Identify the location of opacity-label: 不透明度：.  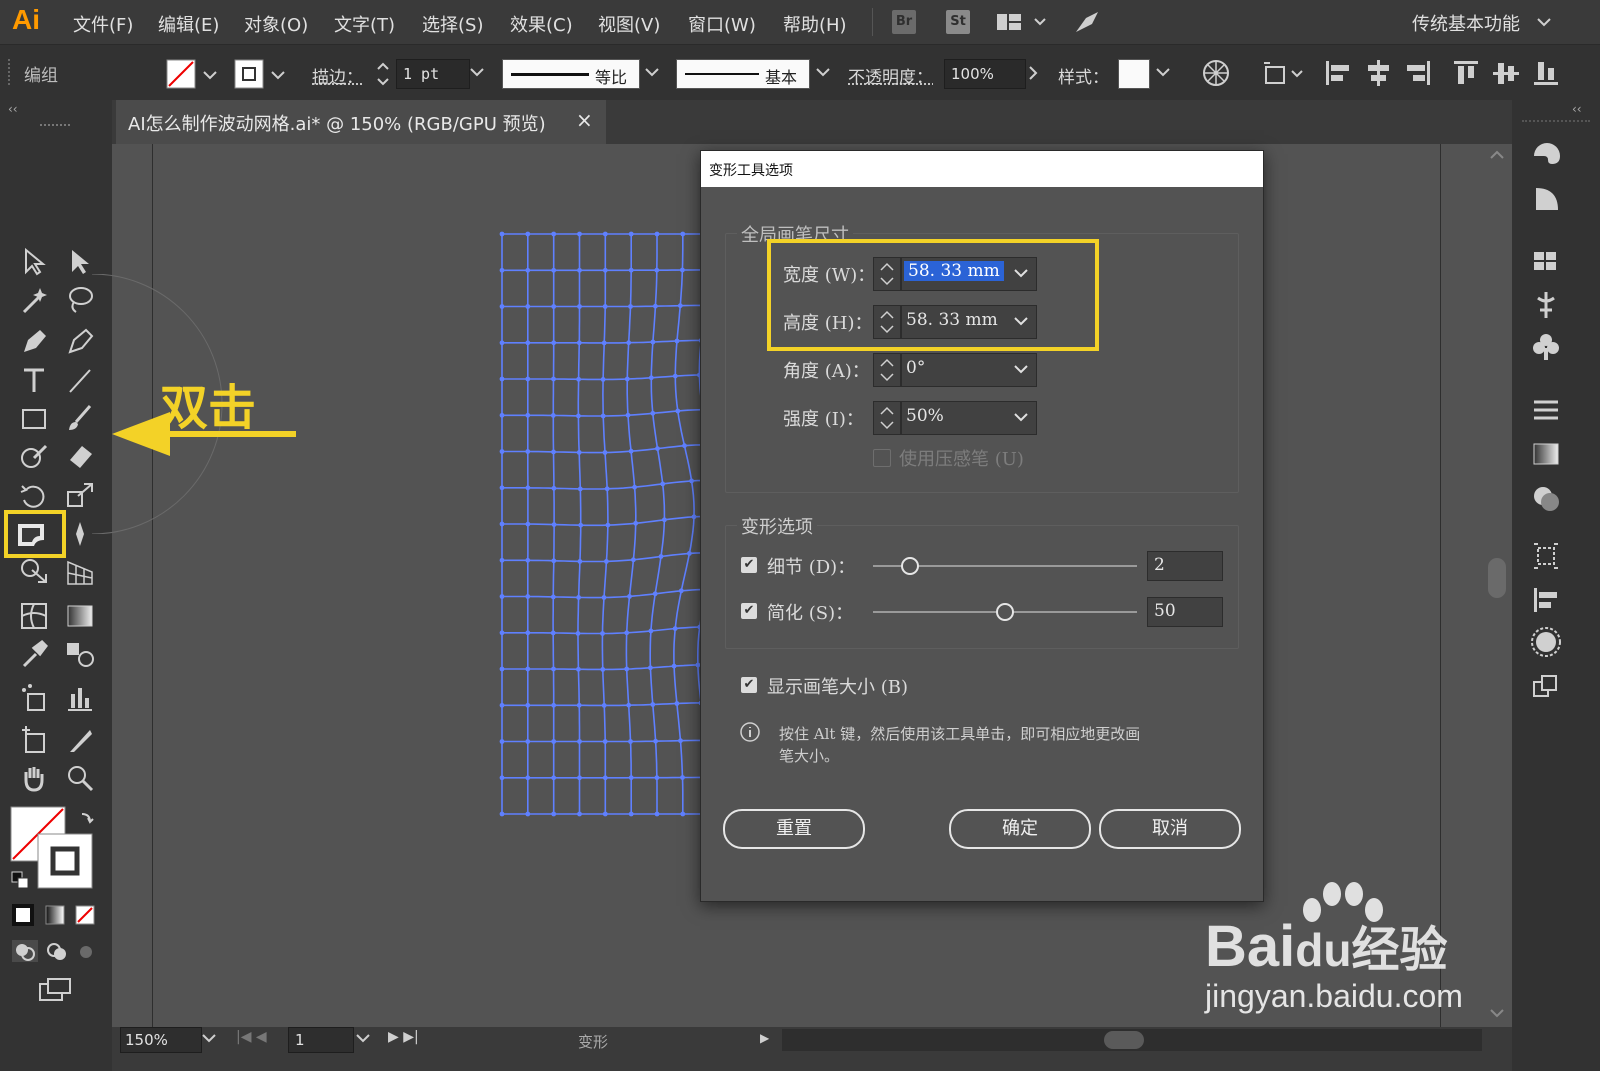
(890, 75).